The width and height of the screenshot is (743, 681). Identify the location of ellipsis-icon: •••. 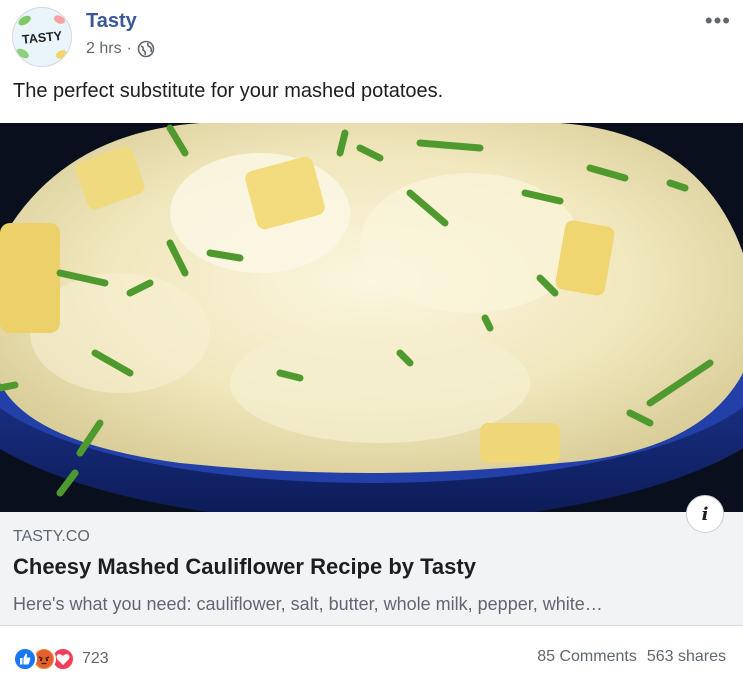
(718, 21).